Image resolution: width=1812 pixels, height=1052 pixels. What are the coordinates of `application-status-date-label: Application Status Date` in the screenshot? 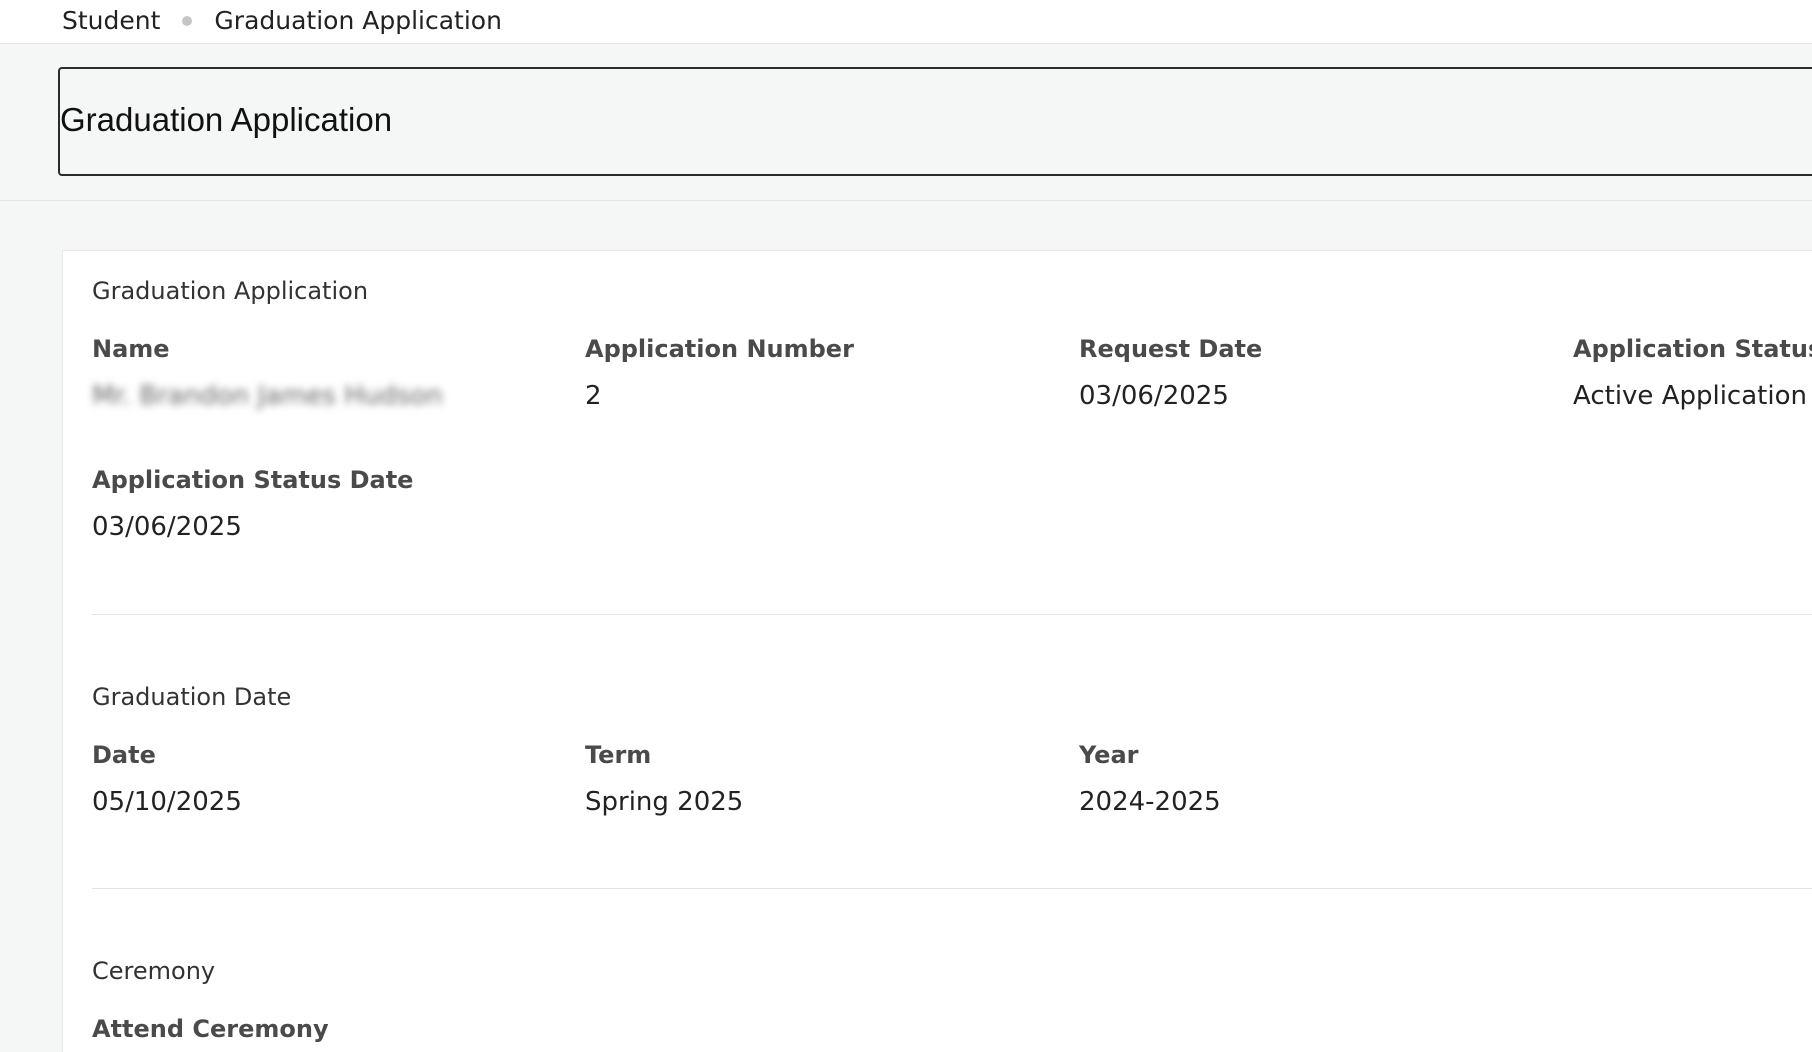 It's located at (253, 480).